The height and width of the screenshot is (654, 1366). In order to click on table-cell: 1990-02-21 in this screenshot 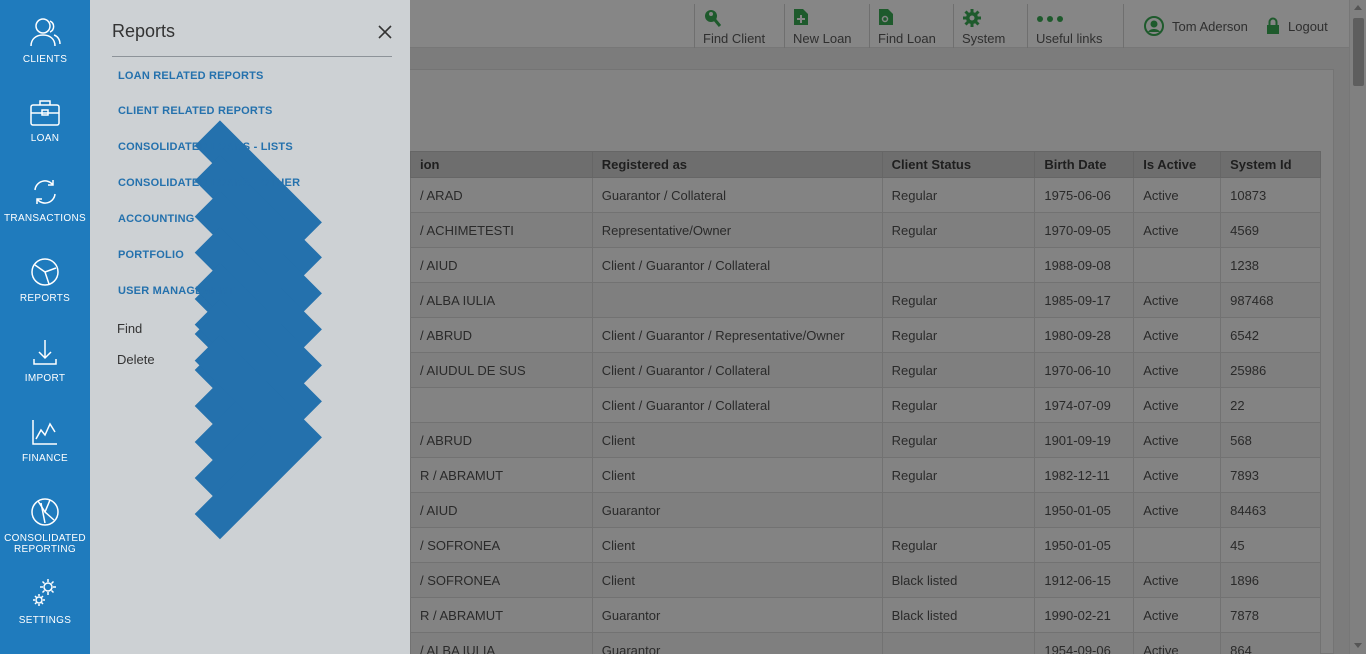, I will do `click(1084, 615)`.